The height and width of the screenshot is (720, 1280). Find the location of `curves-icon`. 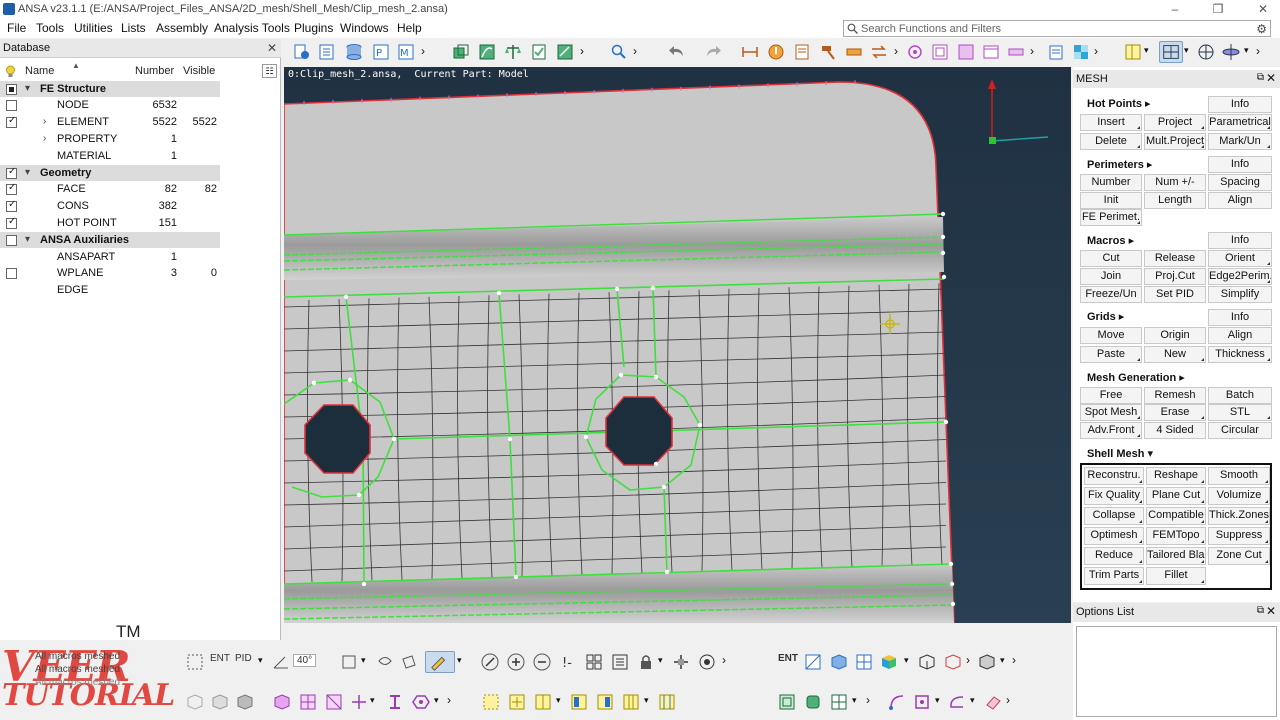

curves-icon is located at coordinates (487, 52).